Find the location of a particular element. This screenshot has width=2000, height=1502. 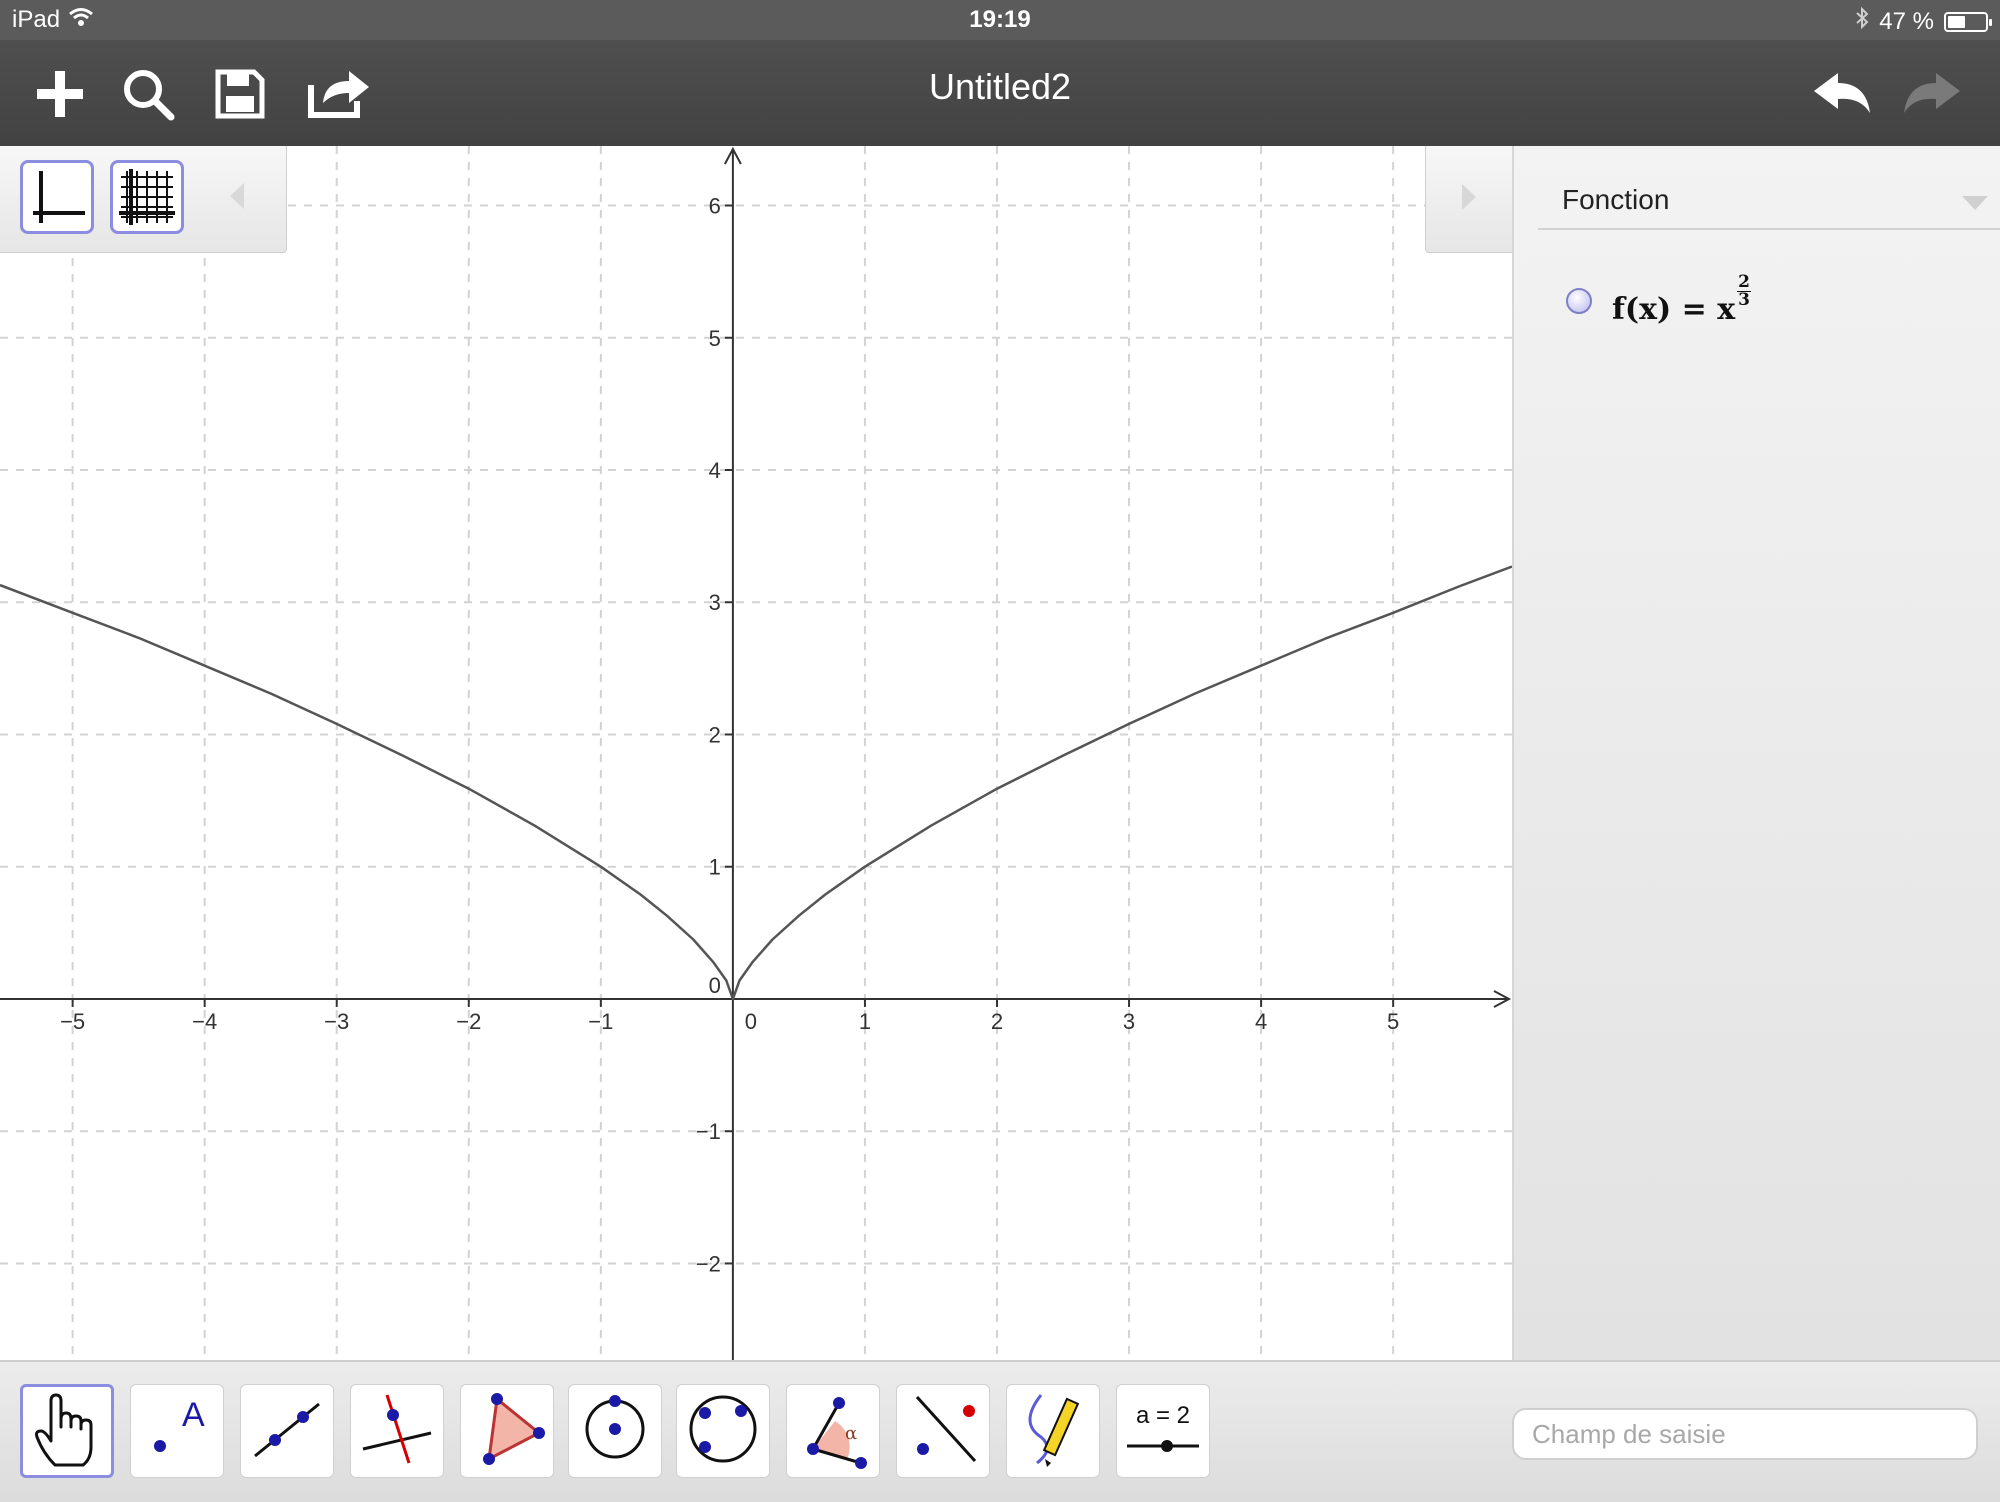

exponent-denominator: 3 is located at coordinates (1744, 300).